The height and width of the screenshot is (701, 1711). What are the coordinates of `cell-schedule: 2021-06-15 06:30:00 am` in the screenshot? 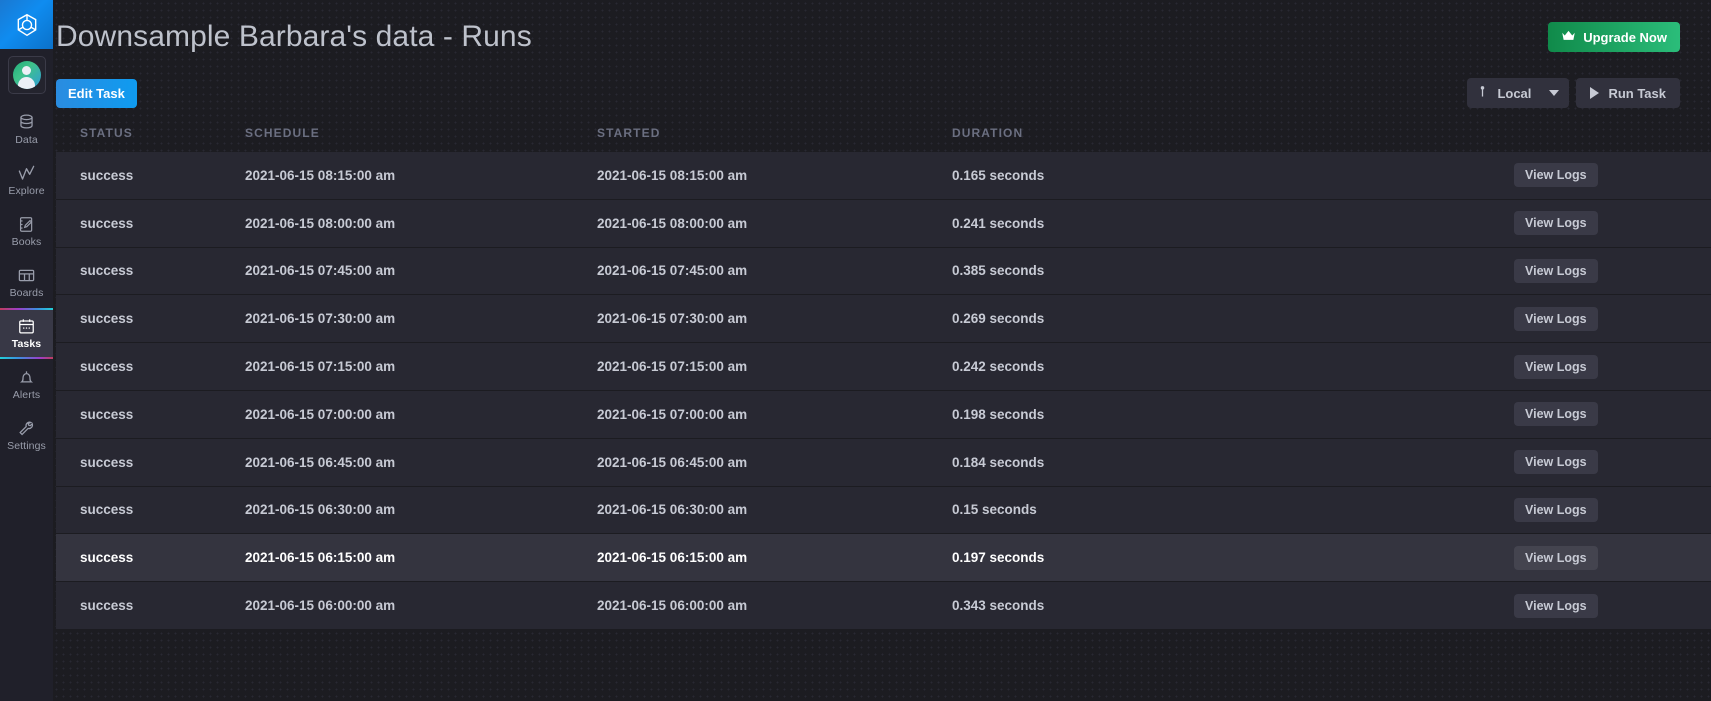 It's located at (320, 510).